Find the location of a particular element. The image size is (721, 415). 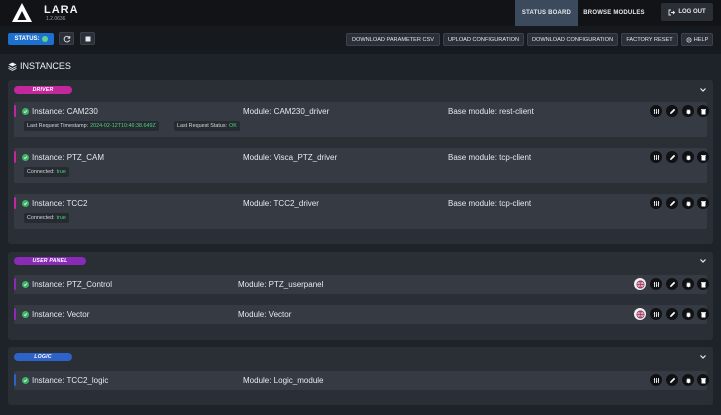

logout-button: LOG OUT is located at coordinates (687, 12).